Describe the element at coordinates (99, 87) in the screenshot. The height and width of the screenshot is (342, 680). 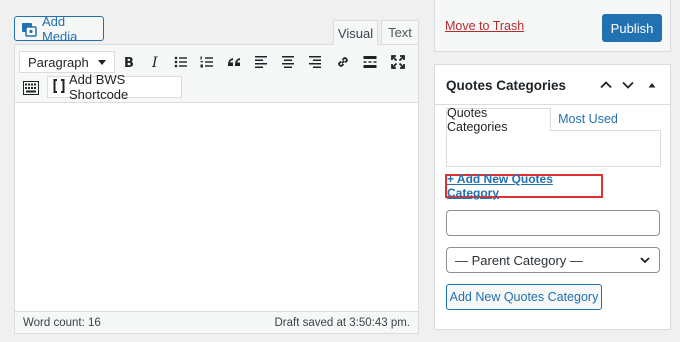
I see `shortcode-label: Add BWS Shortcode` at that location.